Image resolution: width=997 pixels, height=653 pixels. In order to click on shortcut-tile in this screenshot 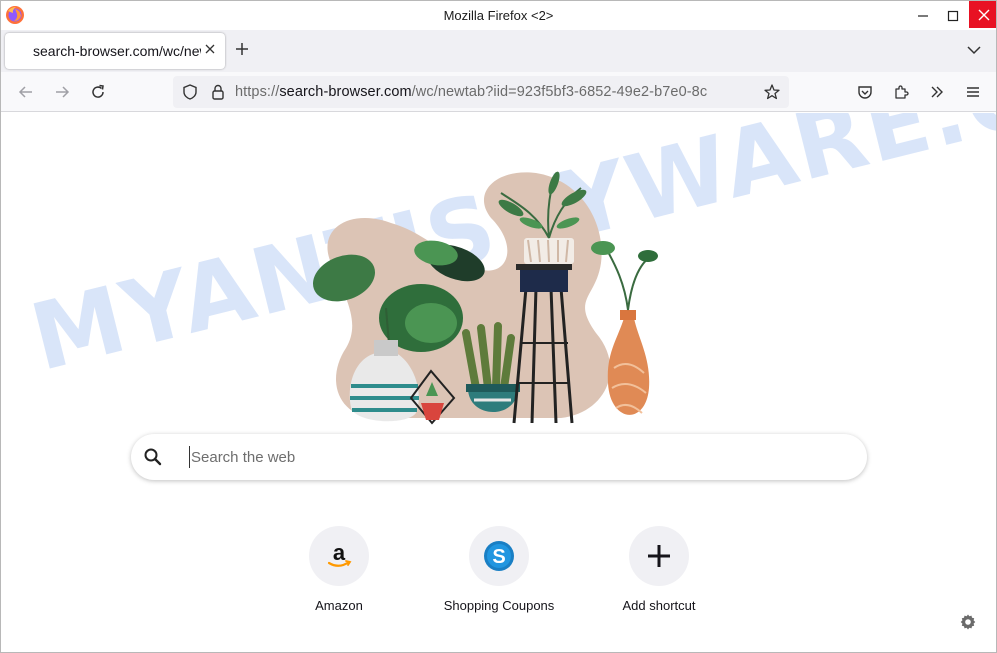, I will do `click(659, 556)`.